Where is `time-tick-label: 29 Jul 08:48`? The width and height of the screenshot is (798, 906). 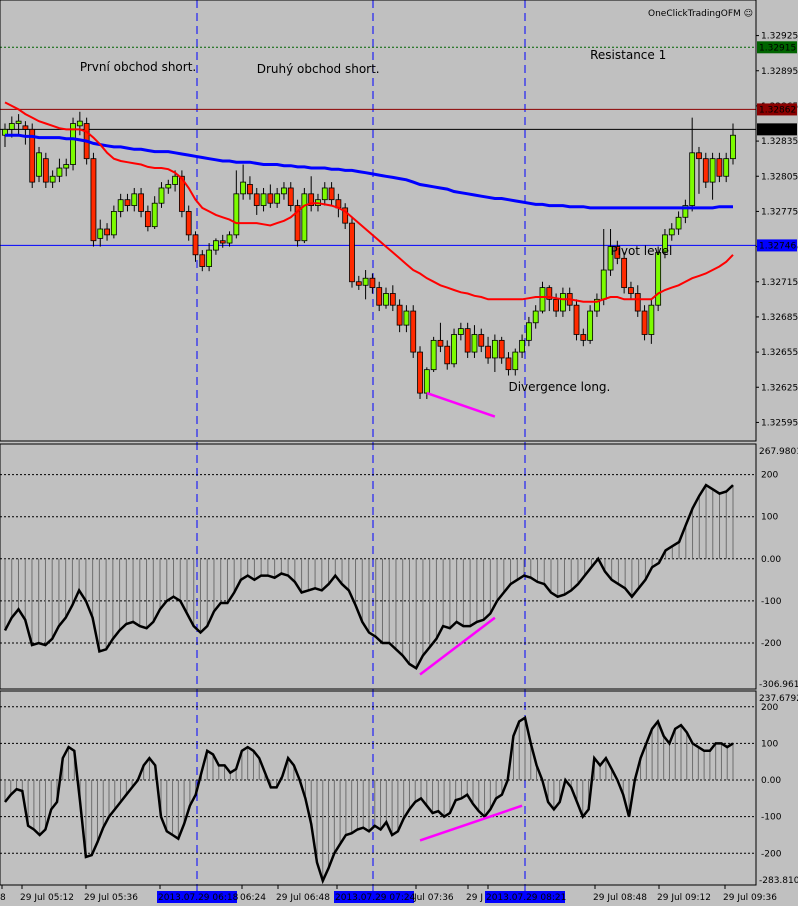
time-tick-label: 29 Jul 08:48 is located at coordinates (620, 898).